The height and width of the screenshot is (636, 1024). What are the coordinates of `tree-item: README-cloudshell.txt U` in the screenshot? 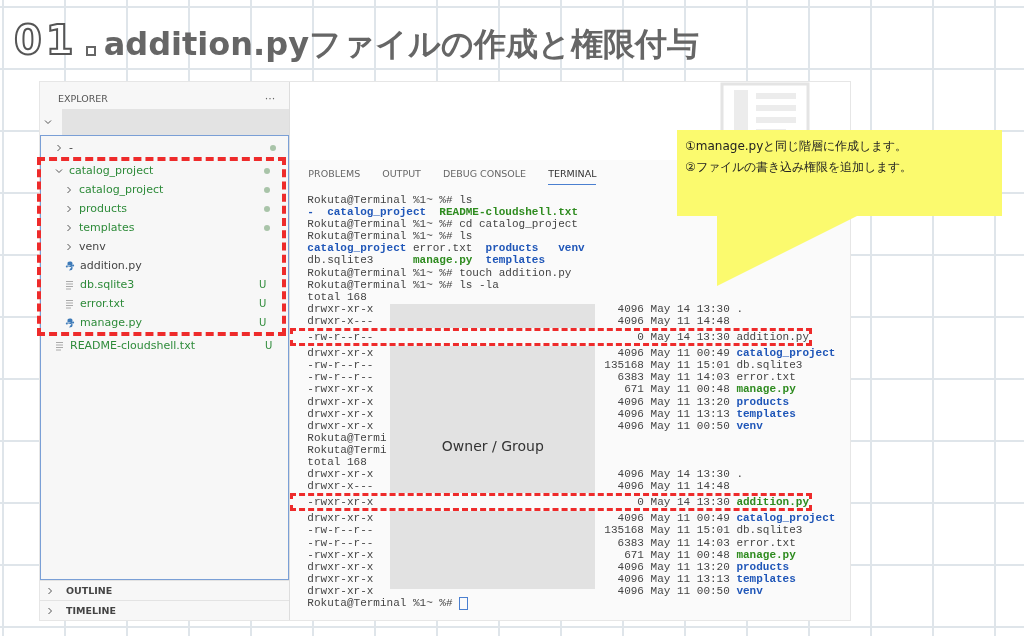 It's located at (165, 345).